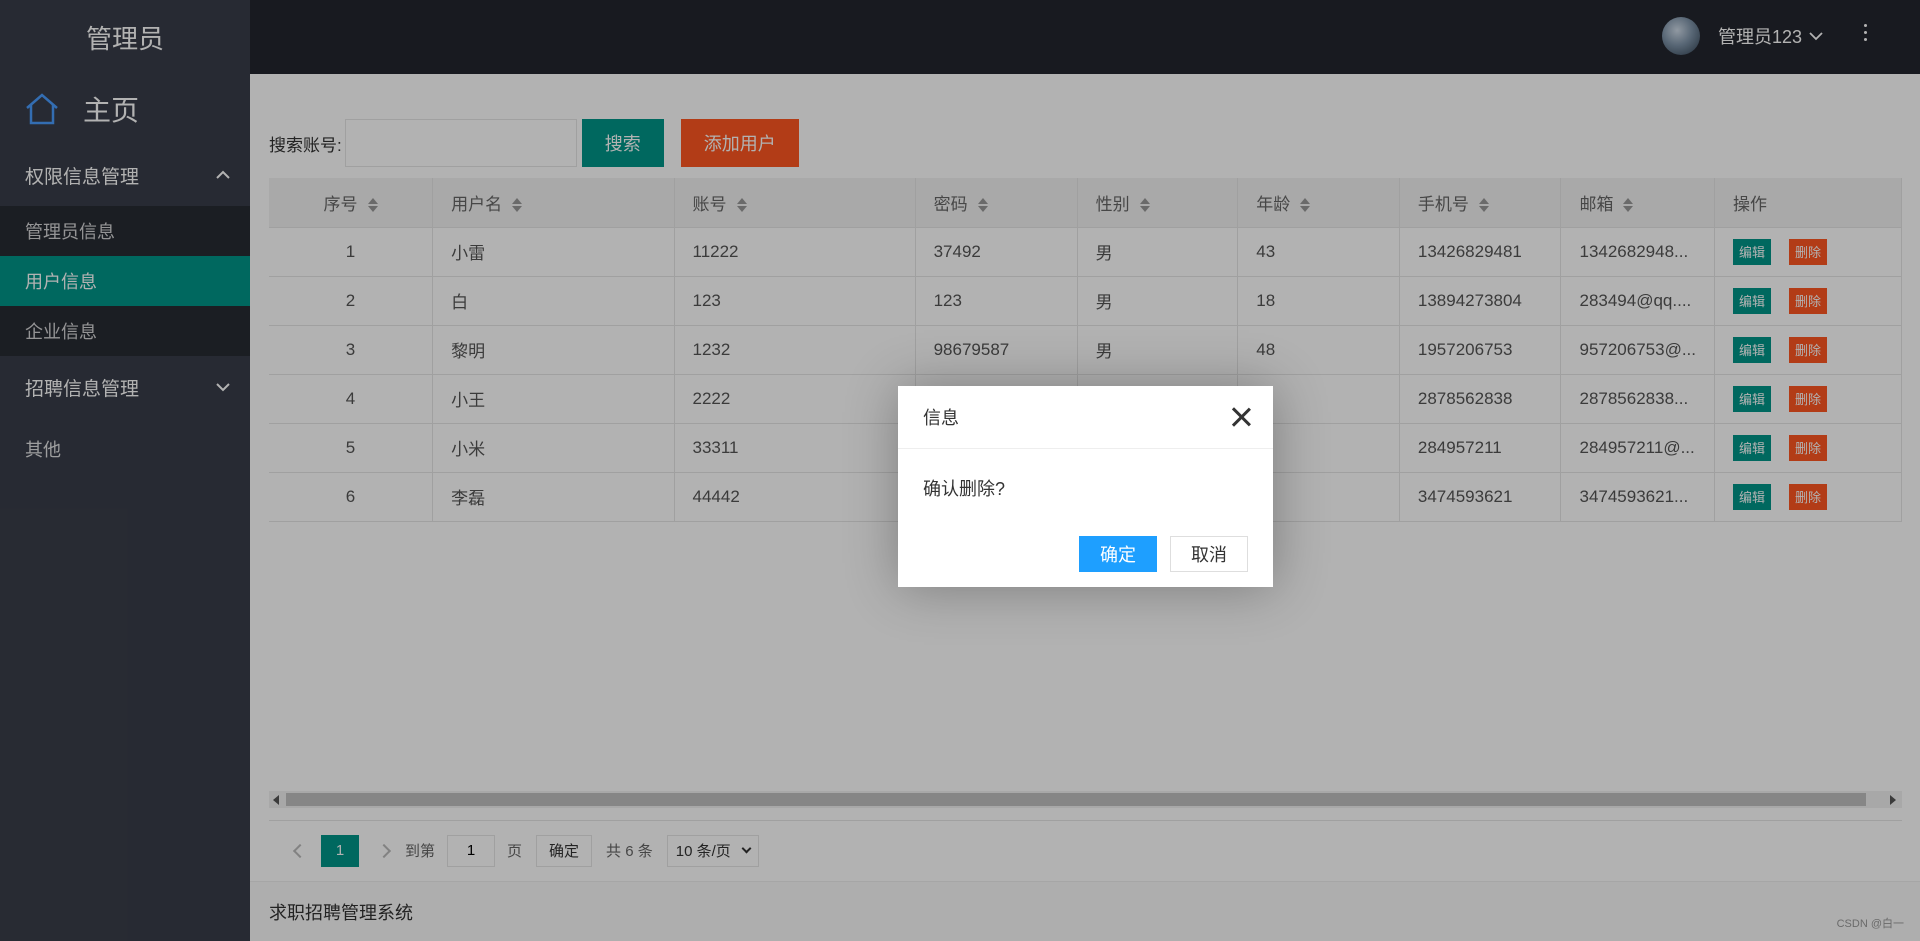 Image resolution: width=1920 pixels, height=941 pixels. Describe the element at coordinates (1209, 554) in the screenshot. I see `cancel-button: 取消` at that location.